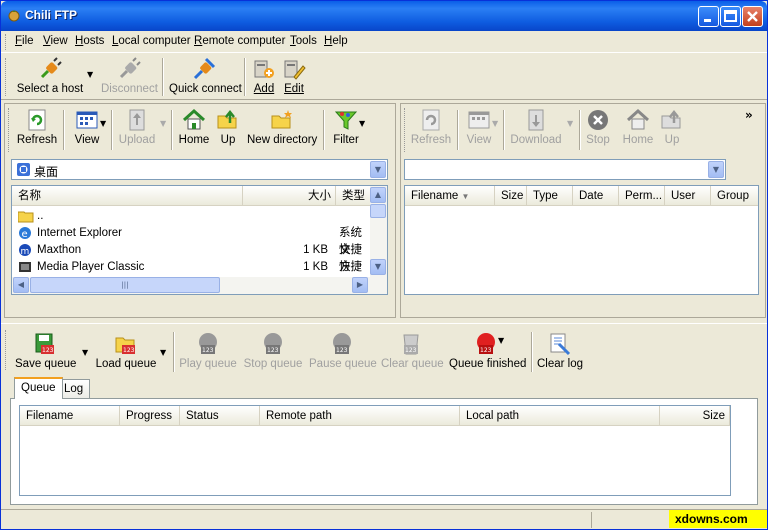 This screenshot has width=768, height=530. Describe the element at coordinates (565, 169) in the screenshot. I see `remote-path-combobox: ▼` at that location.